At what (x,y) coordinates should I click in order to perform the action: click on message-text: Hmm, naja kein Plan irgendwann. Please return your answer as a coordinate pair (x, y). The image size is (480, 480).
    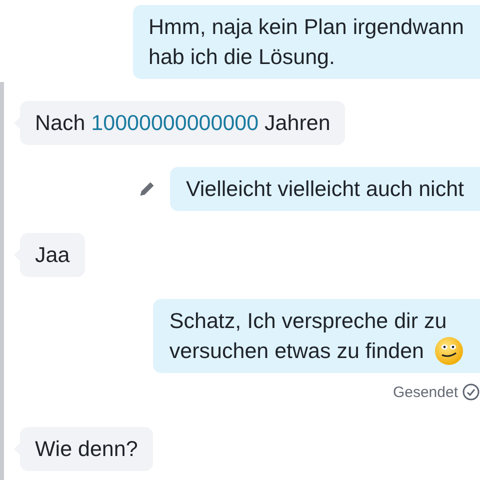
    Looking at the image, I should click on (306, 27).